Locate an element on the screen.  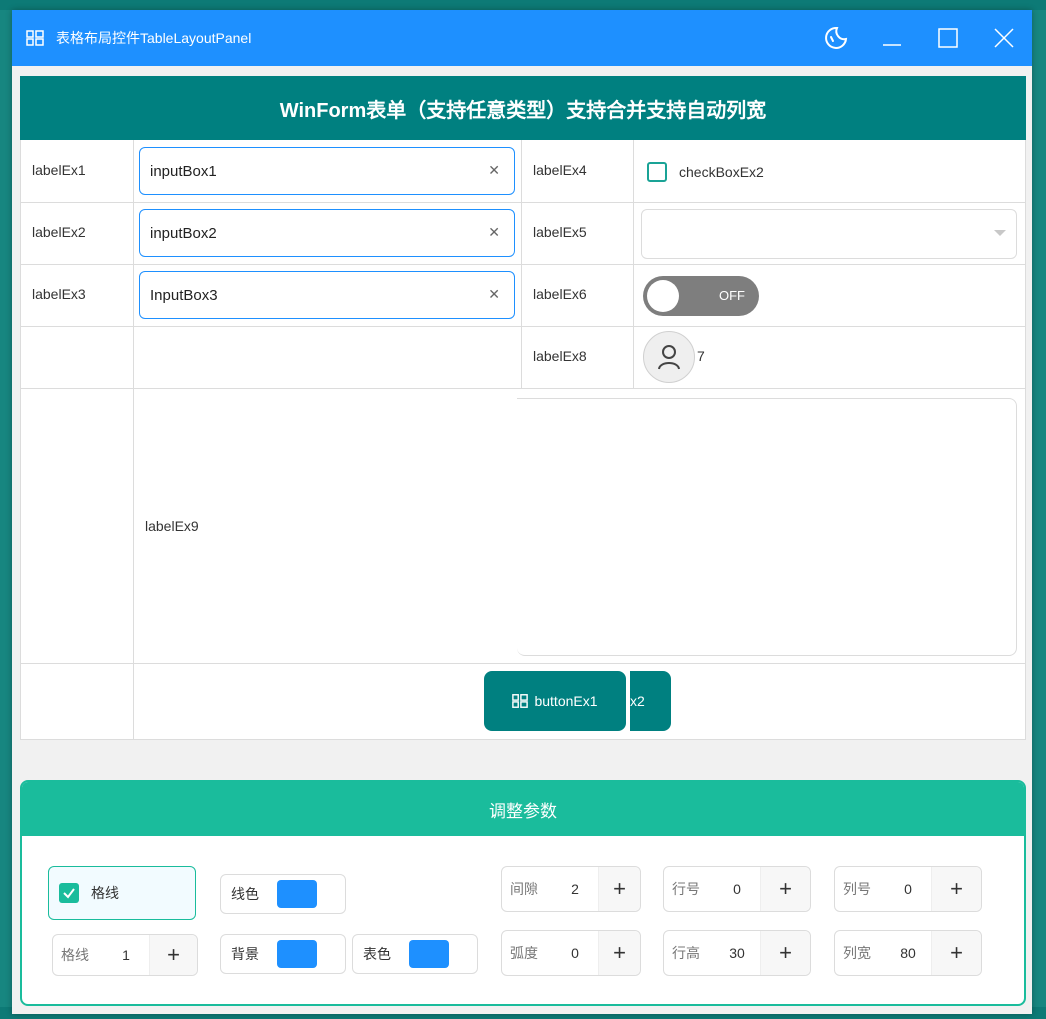
radius-value: 0 is located at coordinates (575, 953).